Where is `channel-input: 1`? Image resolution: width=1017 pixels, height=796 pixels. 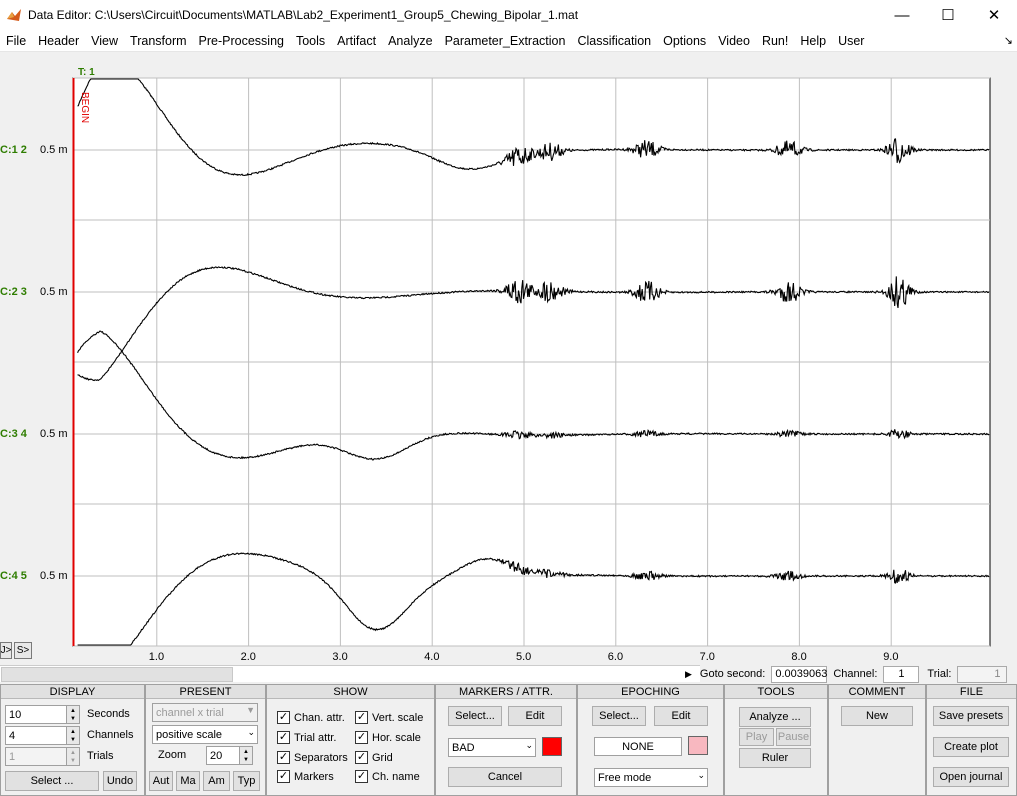 channel-input: 1 is located at coordinates (901, 674).